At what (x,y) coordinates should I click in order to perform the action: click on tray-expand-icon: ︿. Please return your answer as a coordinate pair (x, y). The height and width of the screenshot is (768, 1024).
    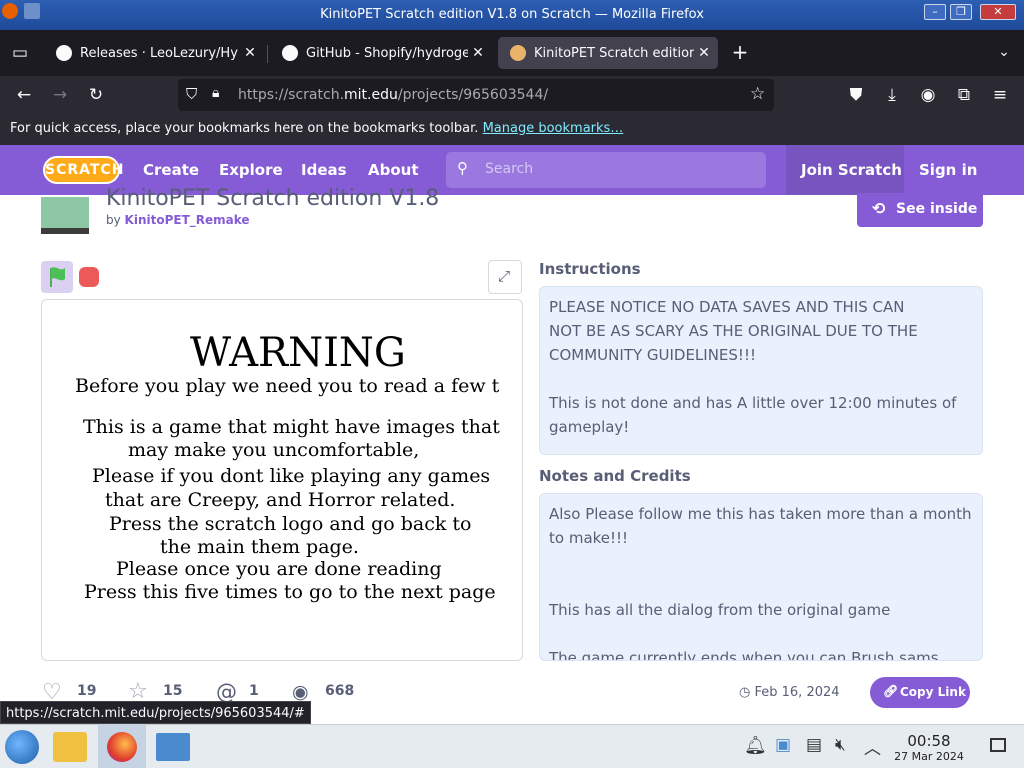
    Looking at the image, I should click on (872, 746).